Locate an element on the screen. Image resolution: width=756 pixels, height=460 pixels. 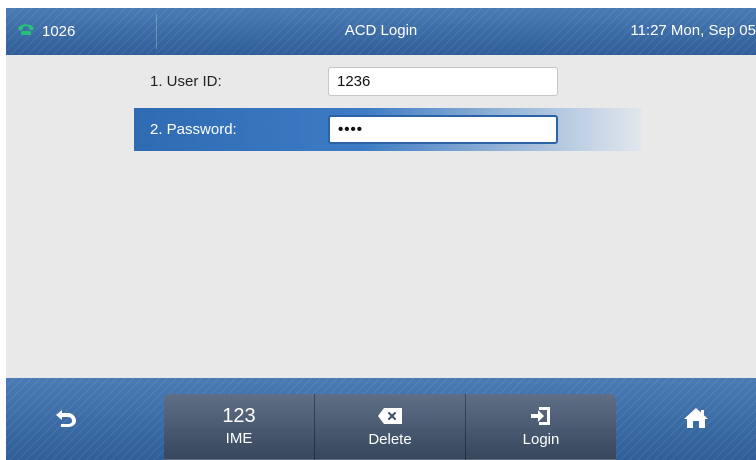
home-button is located at coordinates (696, 420).